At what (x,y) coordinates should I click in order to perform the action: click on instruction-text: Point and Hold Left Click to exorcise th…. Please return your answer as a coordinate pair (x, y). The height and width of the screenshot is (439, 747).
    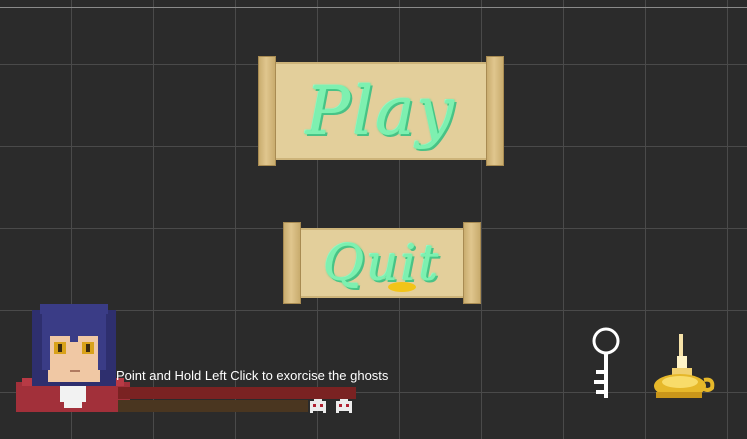
    Looking at the image, I should click on (252, 375).